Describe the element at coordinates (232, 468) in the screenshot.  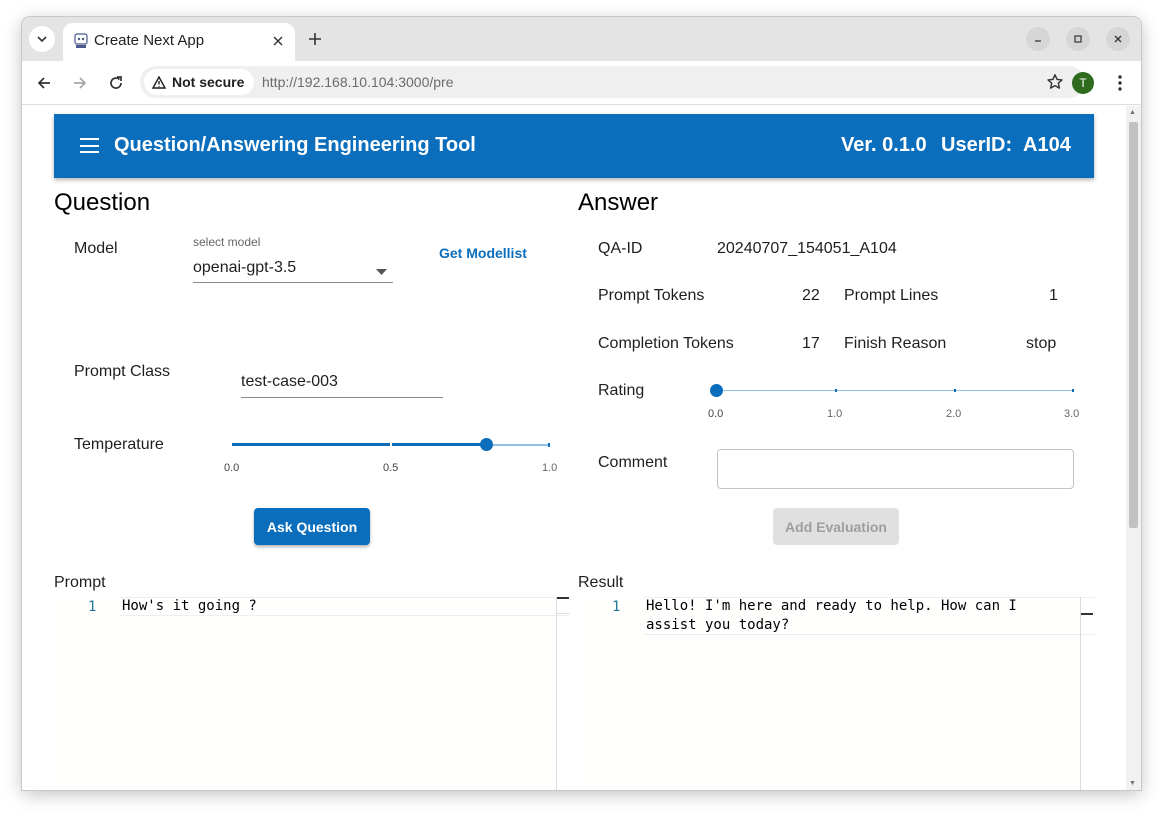
I see `temperature-tick-0: 0.0` at that location.